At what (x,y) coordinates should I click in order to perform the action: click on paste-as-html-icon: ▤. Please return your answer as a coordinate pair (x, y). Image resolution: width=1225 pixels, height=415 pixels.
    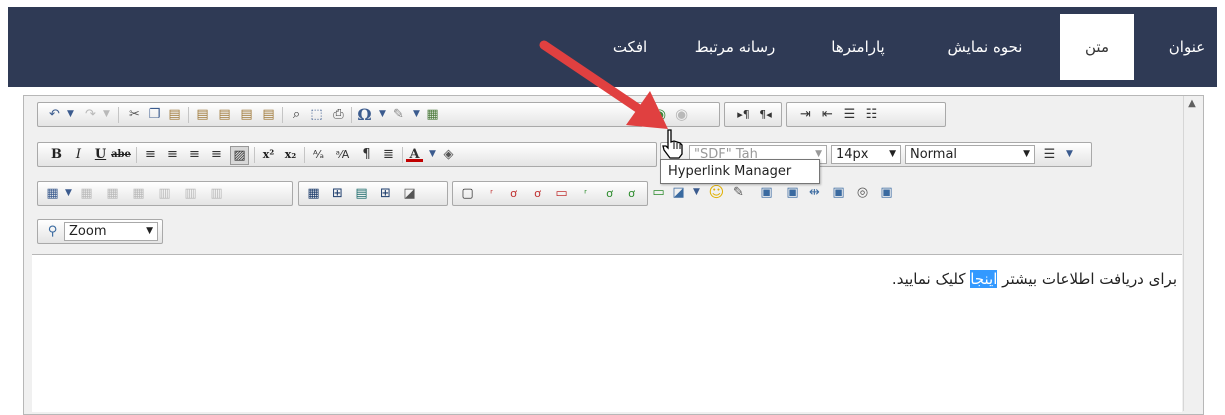
    Looking at the image, I should click on (246, 114).